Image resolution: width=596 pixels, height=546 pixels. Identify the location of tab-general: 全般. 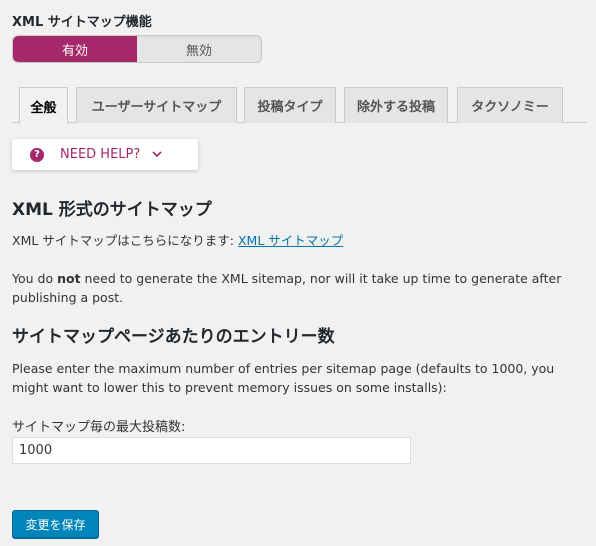
(43, 105).